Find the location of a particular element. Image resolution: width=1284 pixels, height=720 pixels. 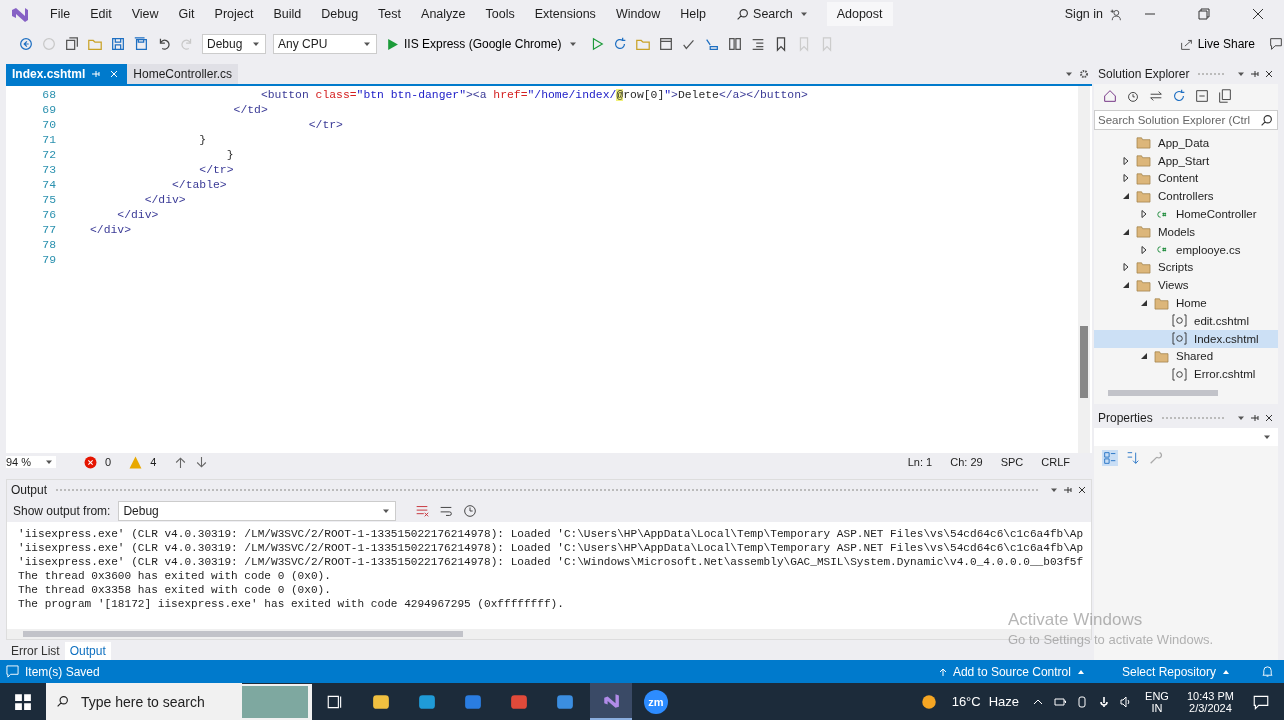

sort-icon is located at coordinates (1133, 458).